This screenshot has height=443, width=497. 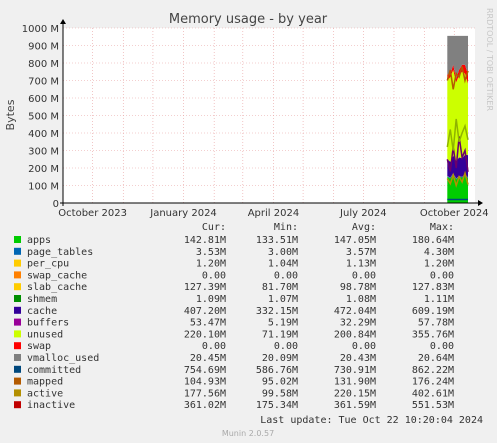 I want to click on legend-label: swap_cache, so click(x=57, y=275).